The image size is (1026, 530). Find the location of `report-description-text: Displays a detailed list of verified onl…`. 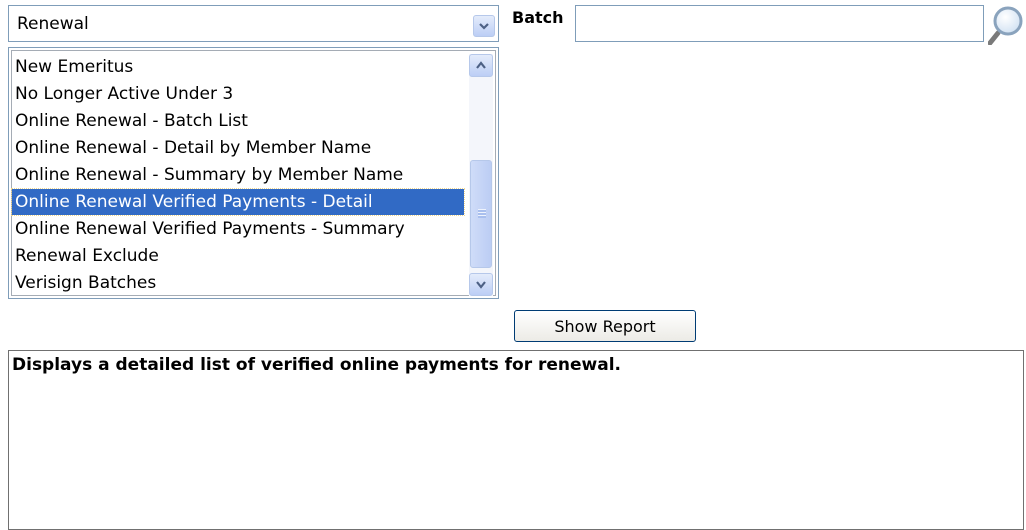

report-description-text: Displays a detailed list of verified onl… is located at coordinates (317, 365).